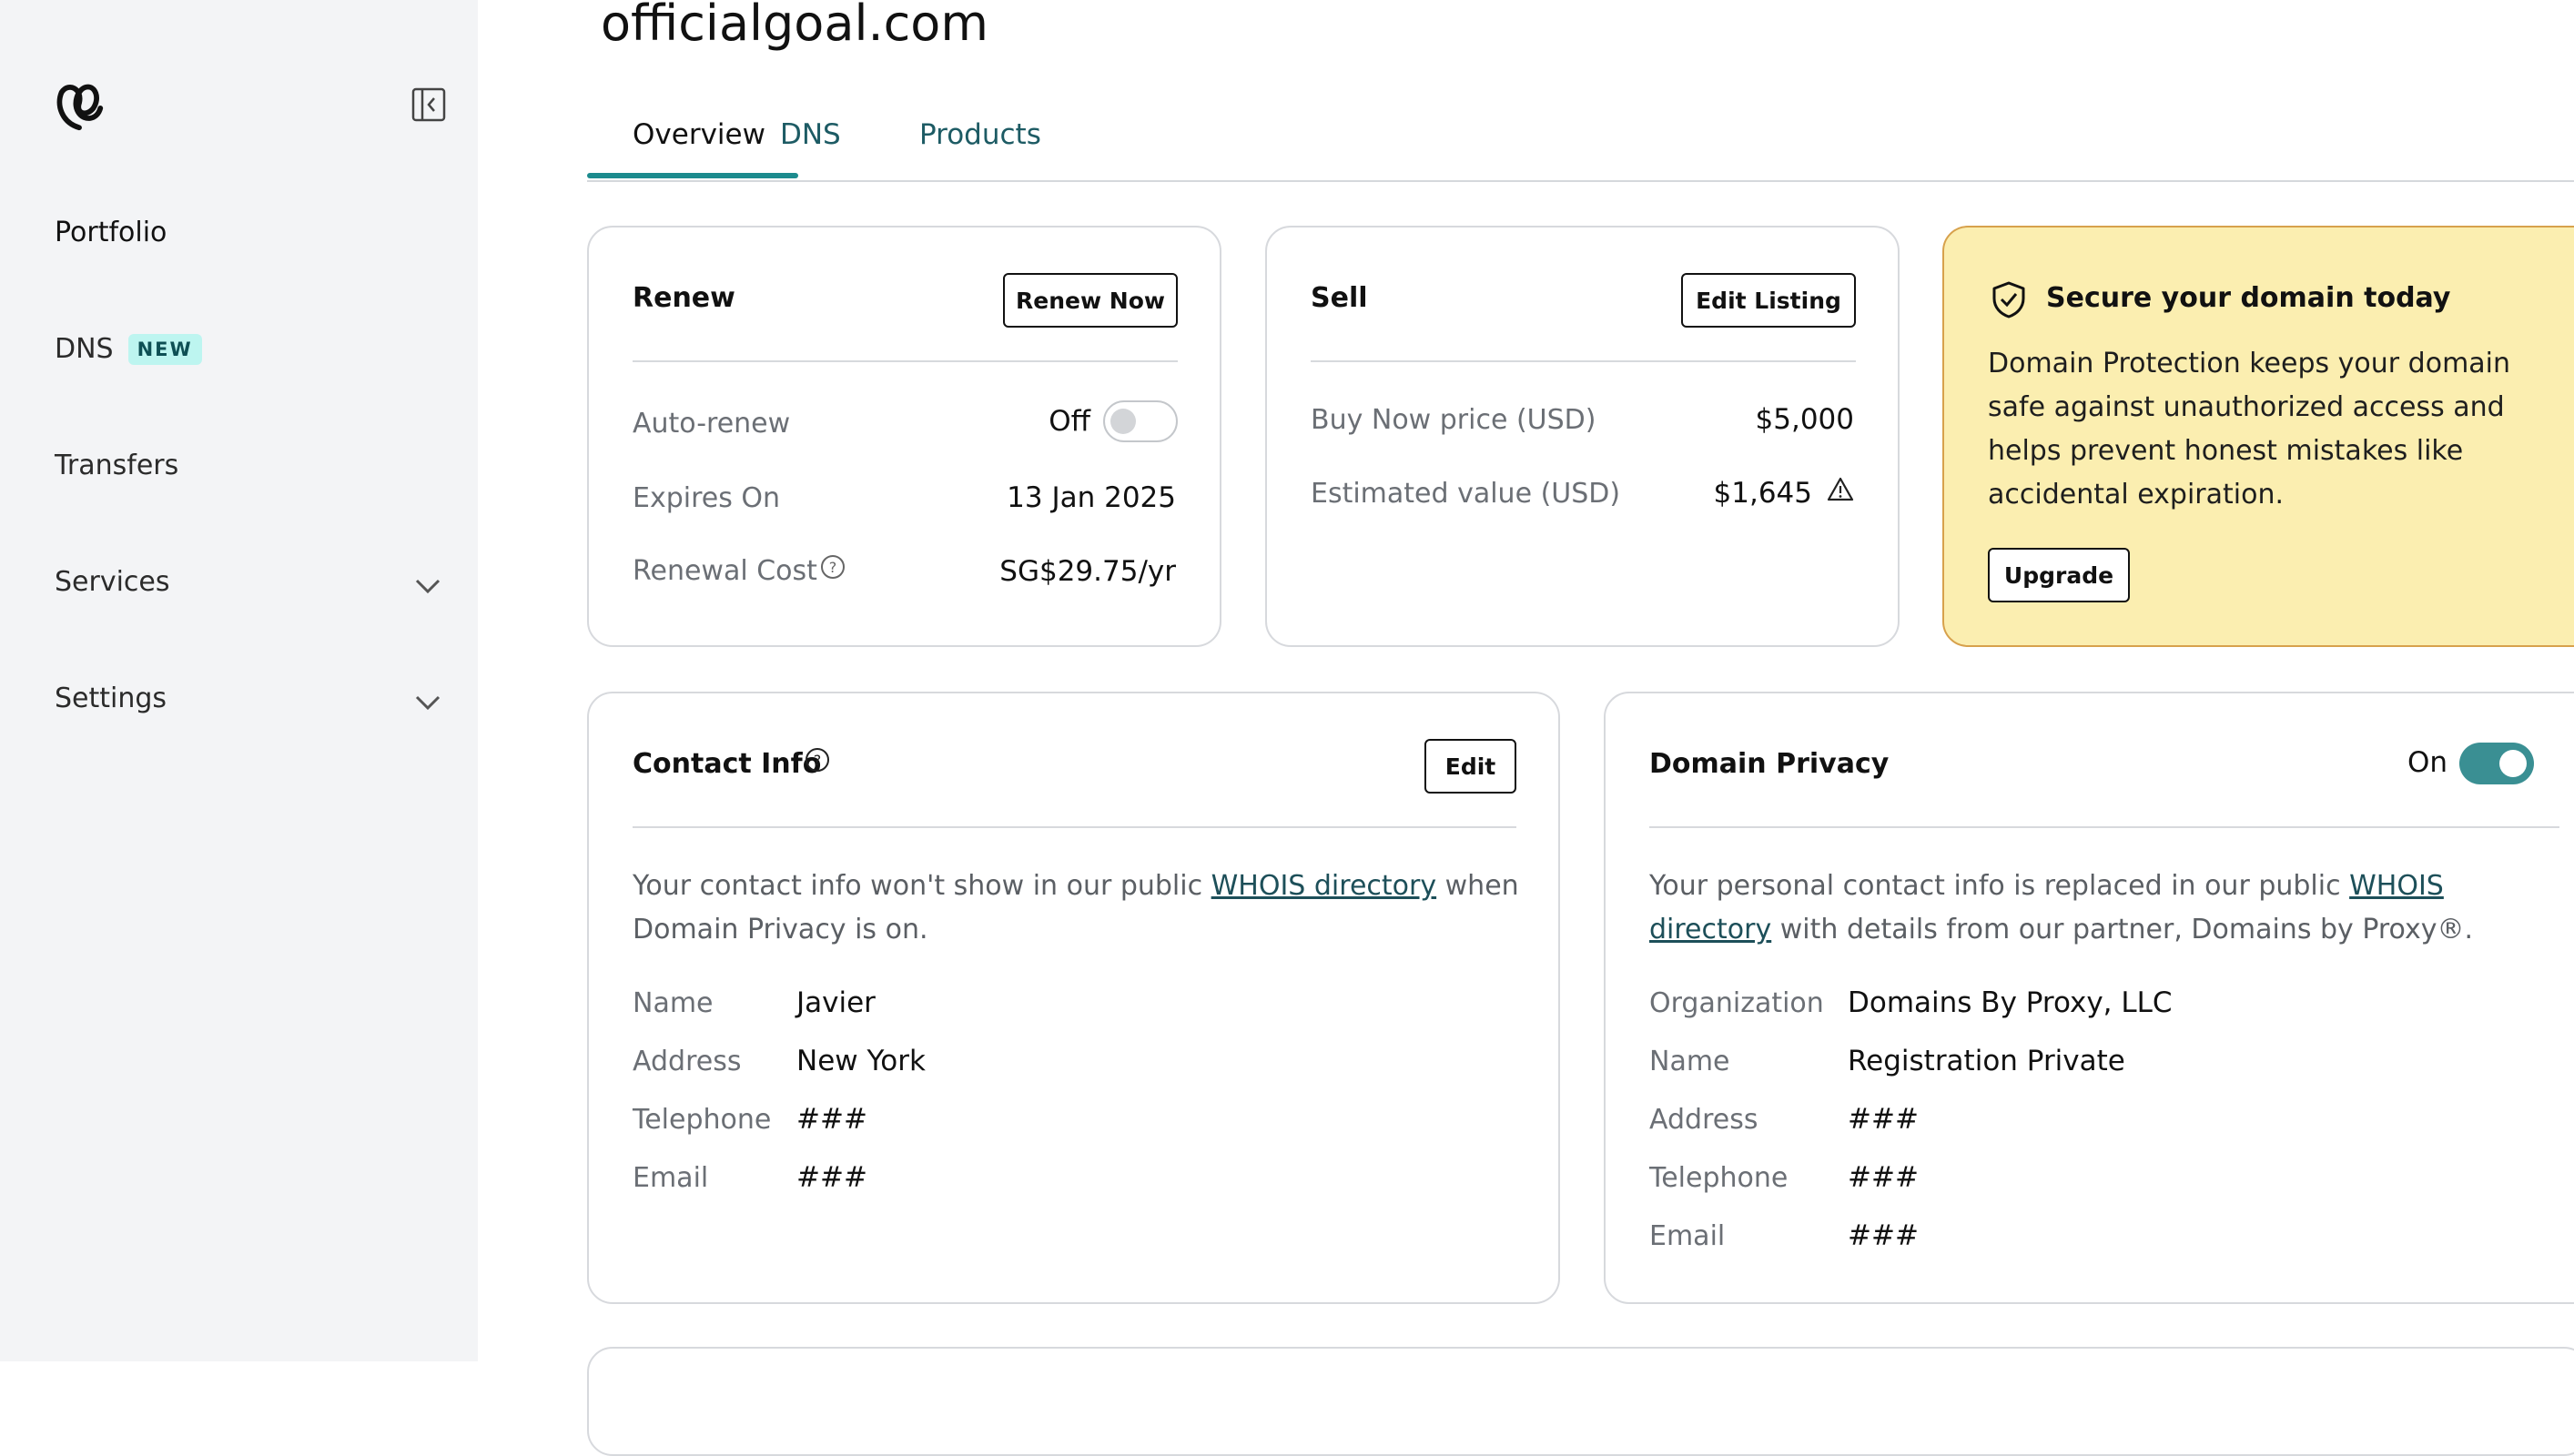 The width and height of the screenshot is (2574, 1456). I want to click on expires-label: Expires On, so click(707, 498).